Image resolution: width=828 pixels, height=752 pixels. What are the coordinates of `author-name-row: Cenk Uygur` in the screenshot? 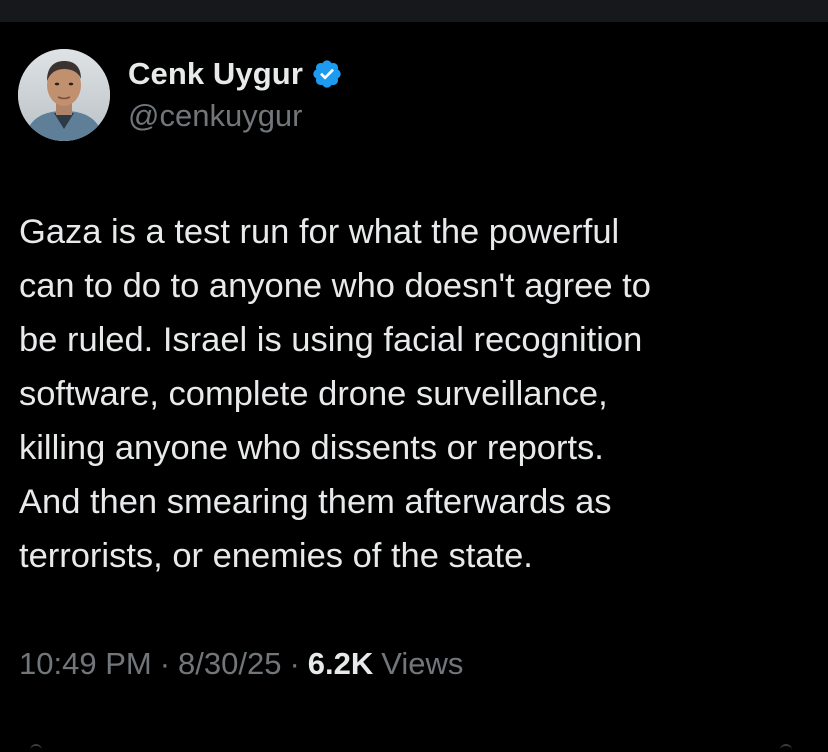 It's located at (235, 74).